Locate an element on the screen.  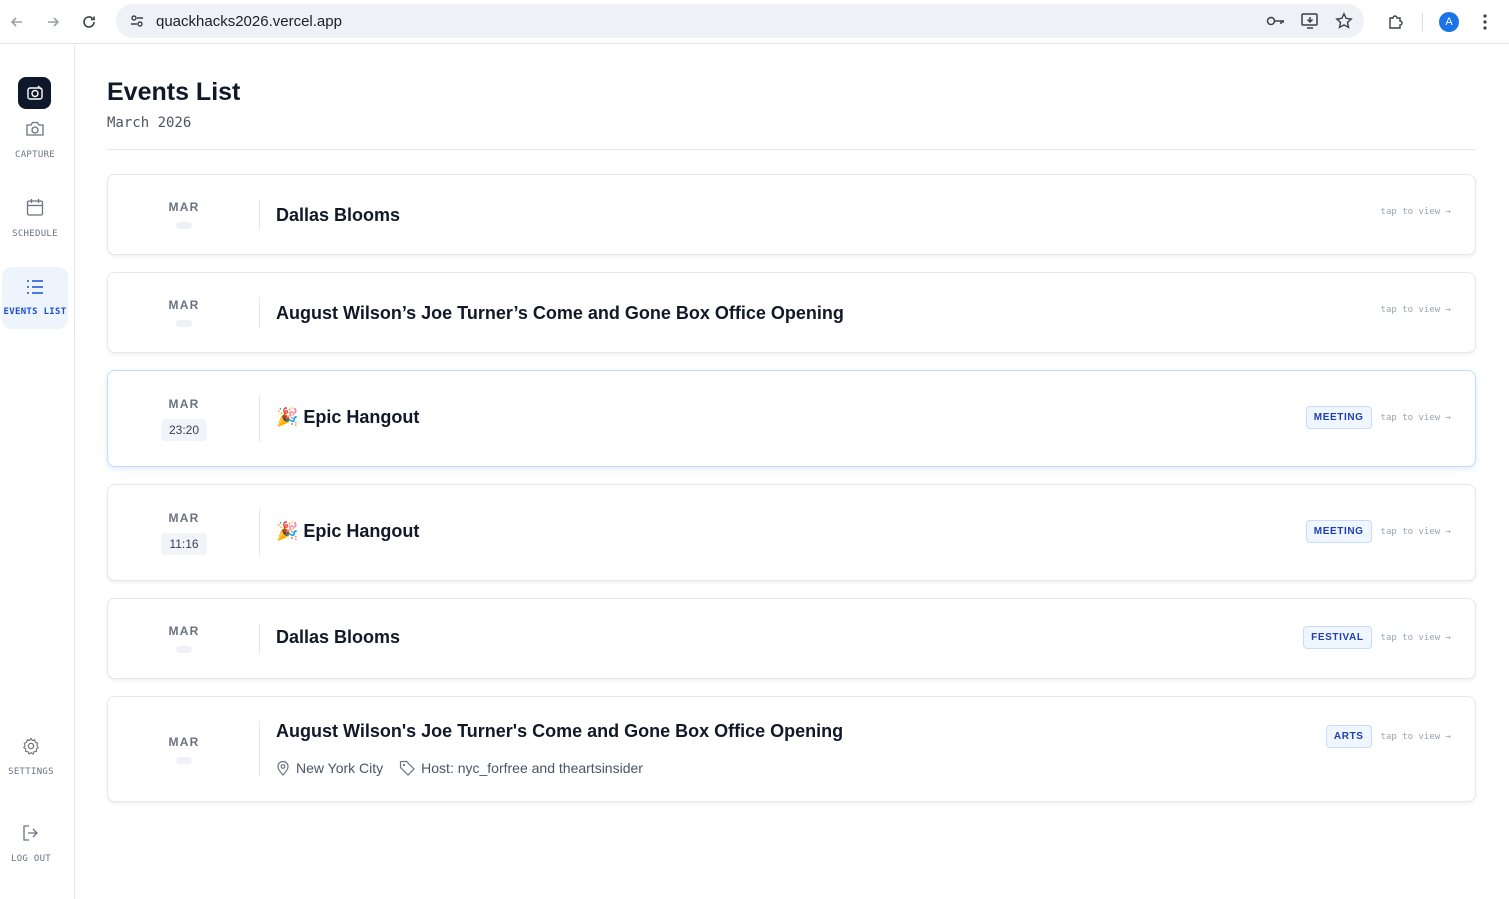
sidebar-item-label: SCHEDULE is located at coordinates (35, 234).